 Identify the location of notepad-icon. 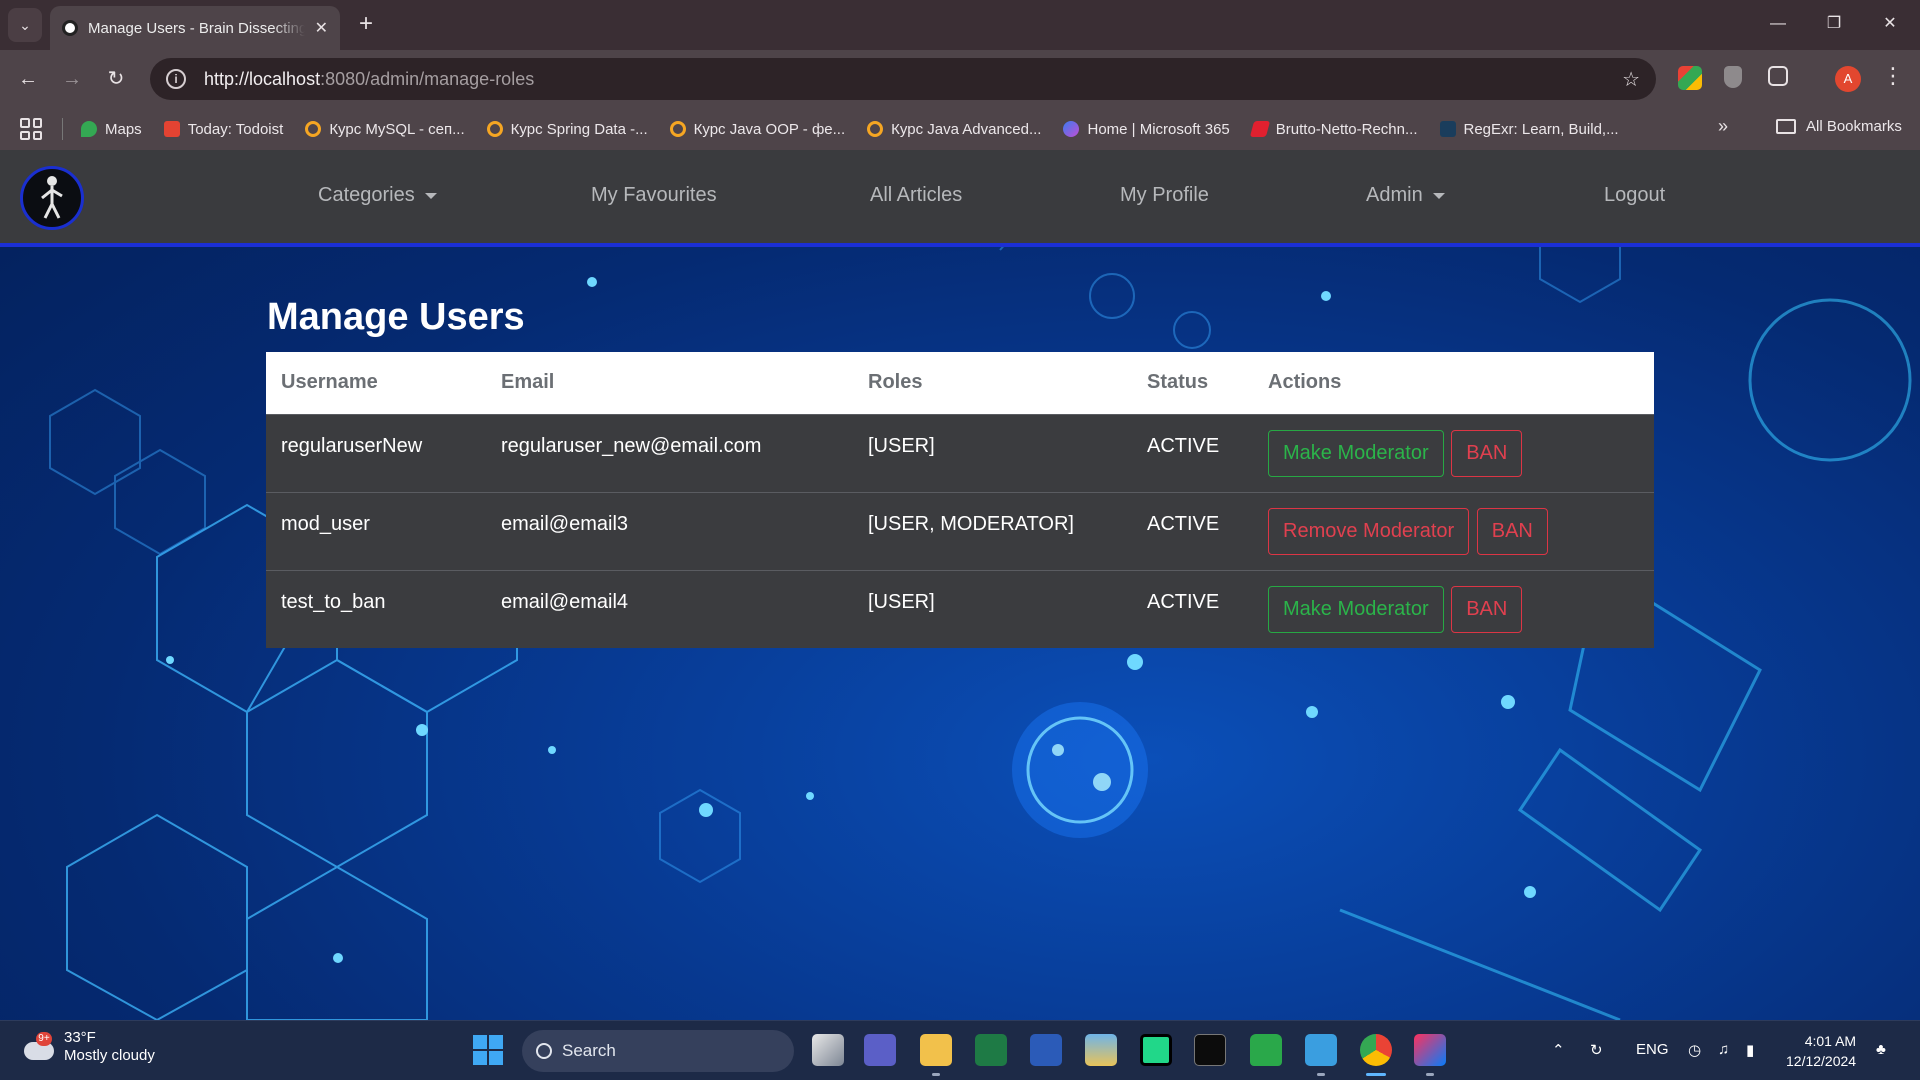
(1321, 1050).